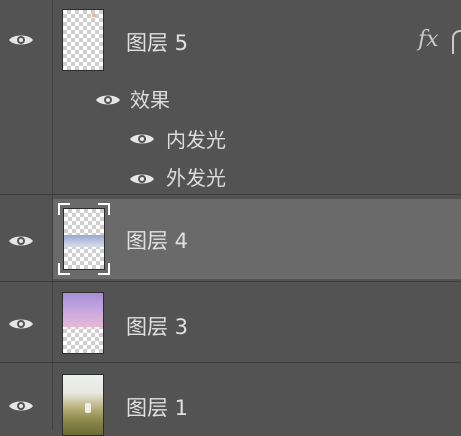 The image size is (461, 436). Describe the element at coordinates (196, 138) in the screenshot. I see `effect-inner-glow: 内发光` at that location.